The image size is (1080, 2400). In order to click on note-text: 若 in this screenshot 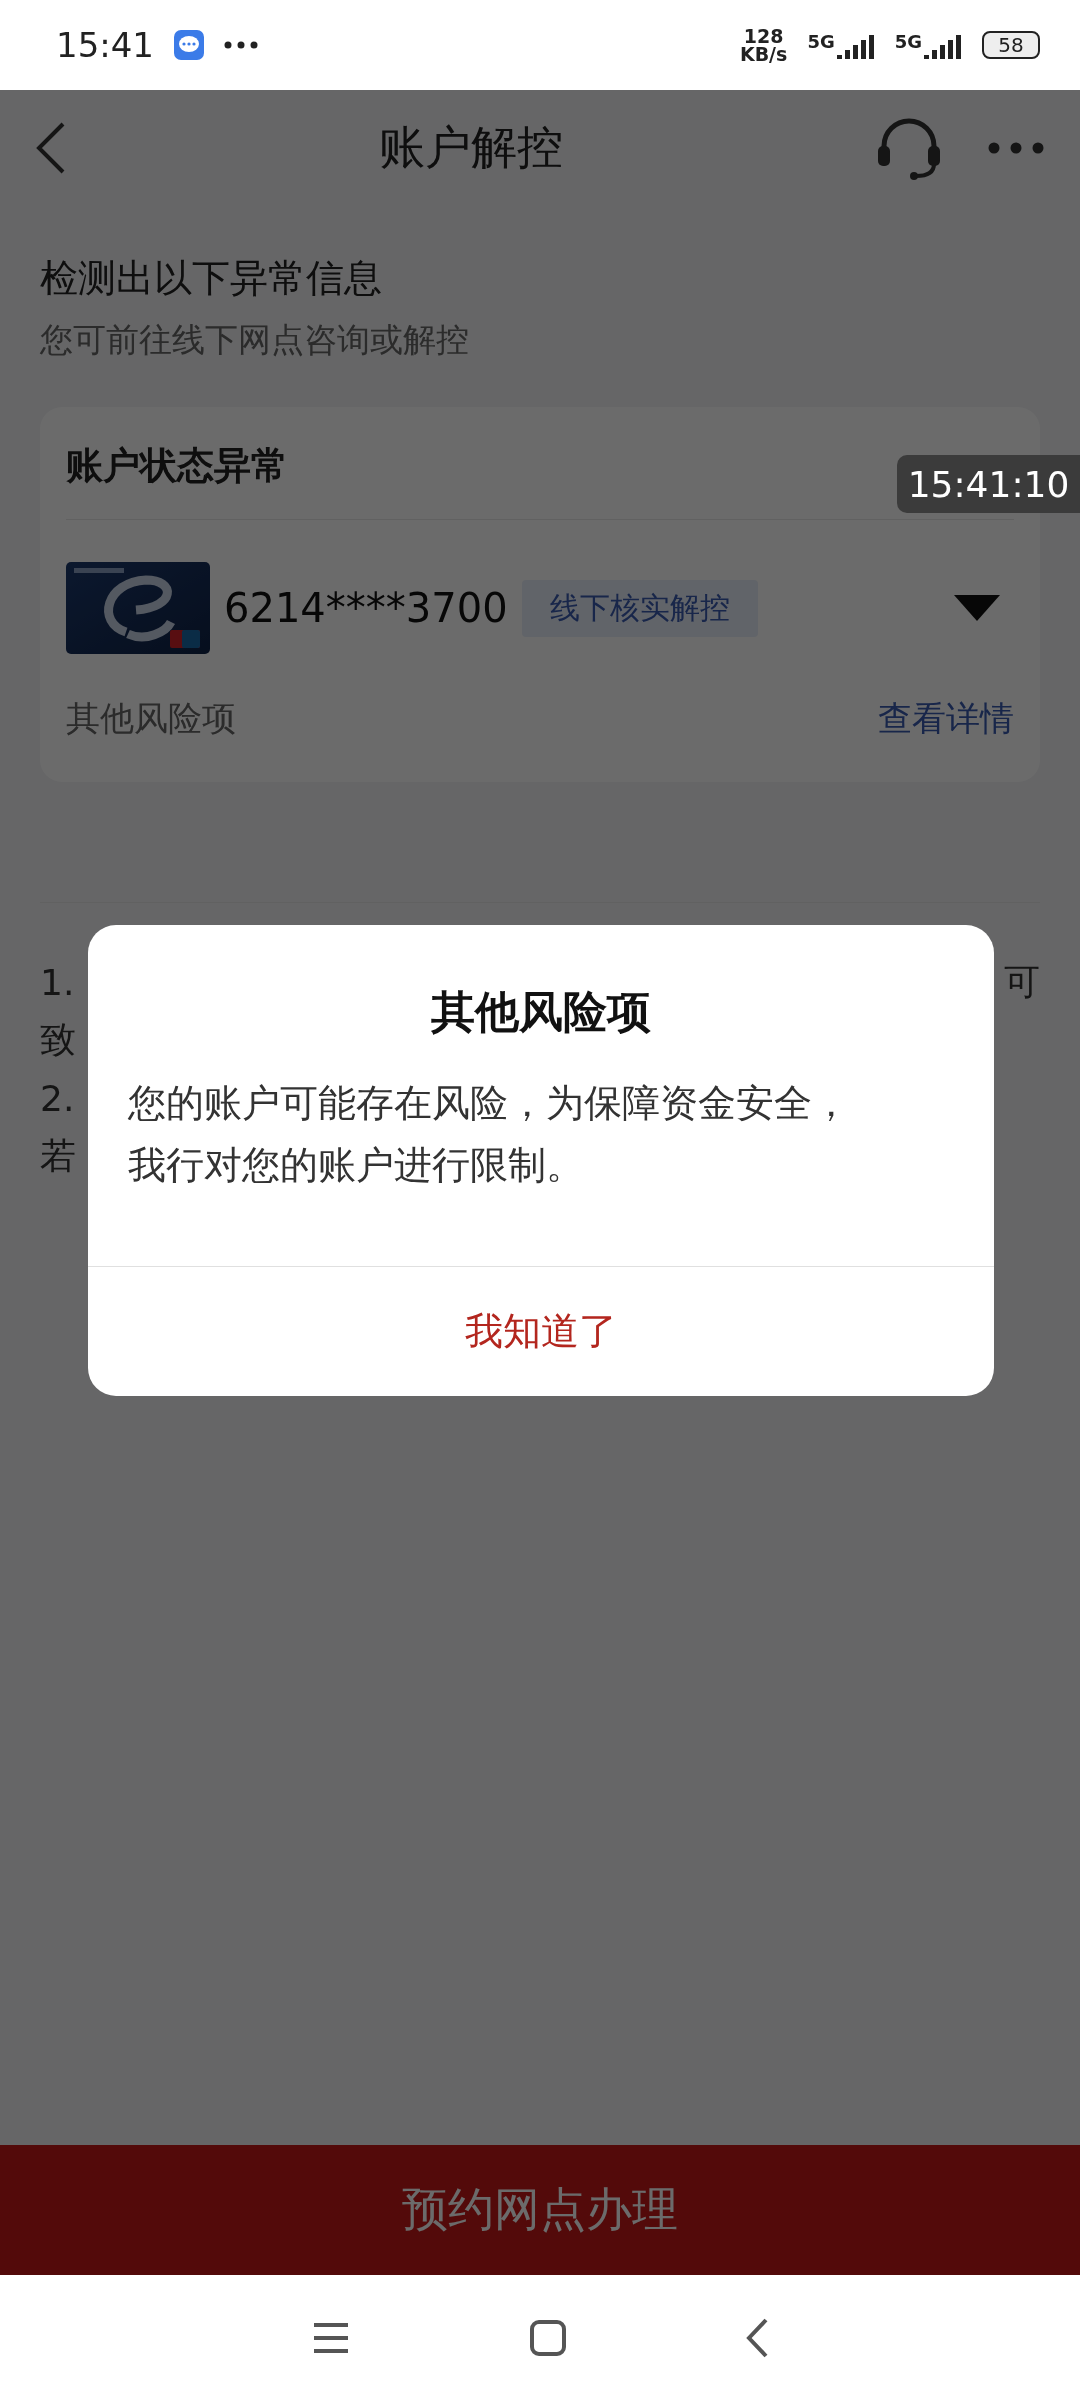, I will do `click(58, 1155)`.